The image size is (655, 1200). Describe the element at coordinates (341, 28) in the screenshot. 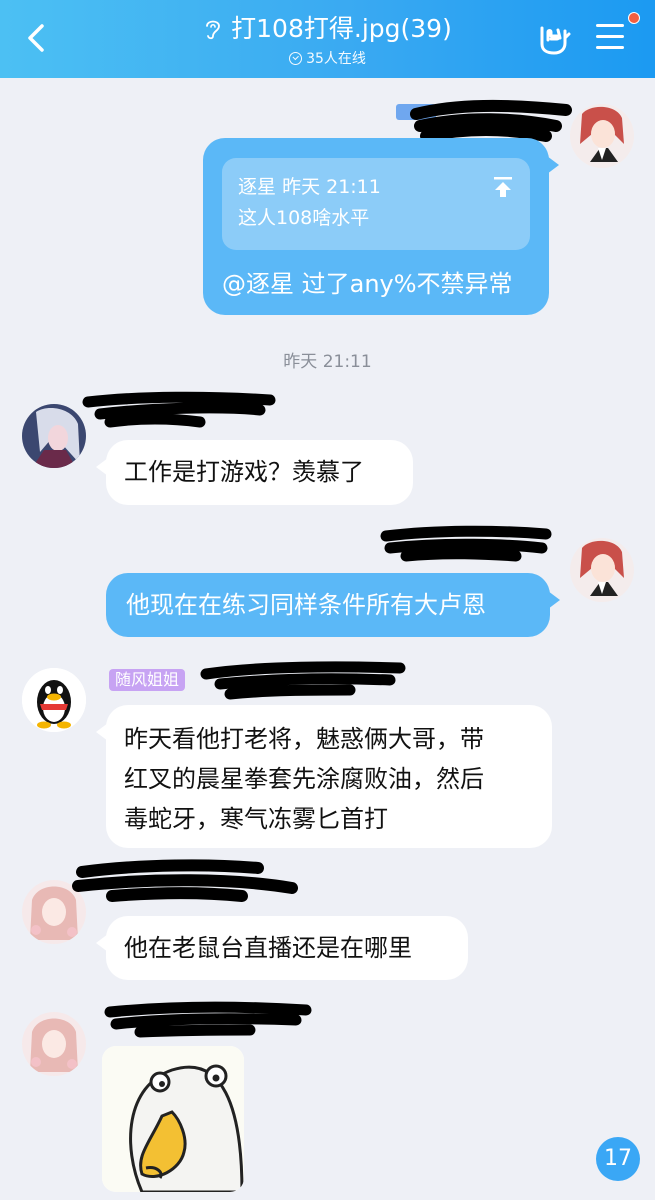

I see `chat-title-text: 打108打得.jpg(39)` at that location.